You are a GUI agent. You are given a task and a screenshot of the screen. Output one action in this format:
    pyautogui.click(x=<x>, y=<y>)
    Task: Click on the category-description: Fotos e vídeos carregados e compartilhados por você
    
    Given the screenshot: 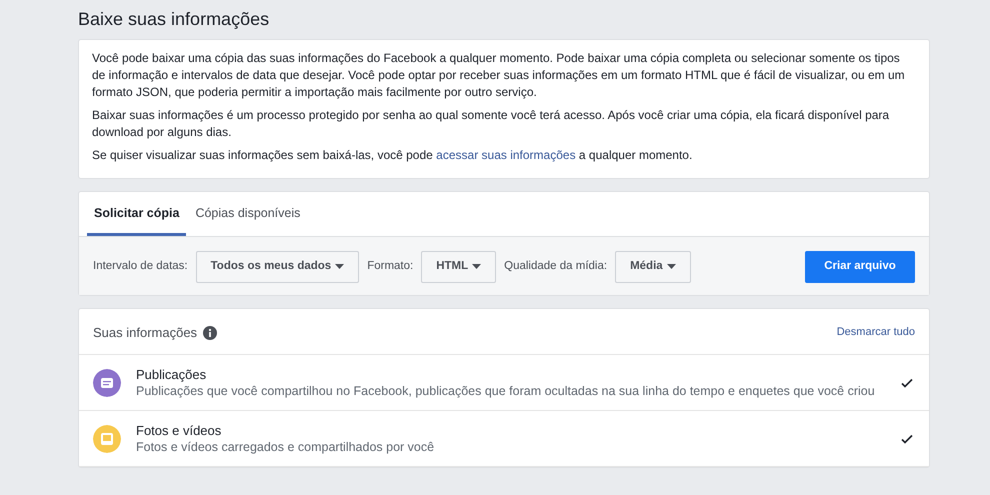 What is the action you would take?
    pyautogui.click(x=286, y=447)
    